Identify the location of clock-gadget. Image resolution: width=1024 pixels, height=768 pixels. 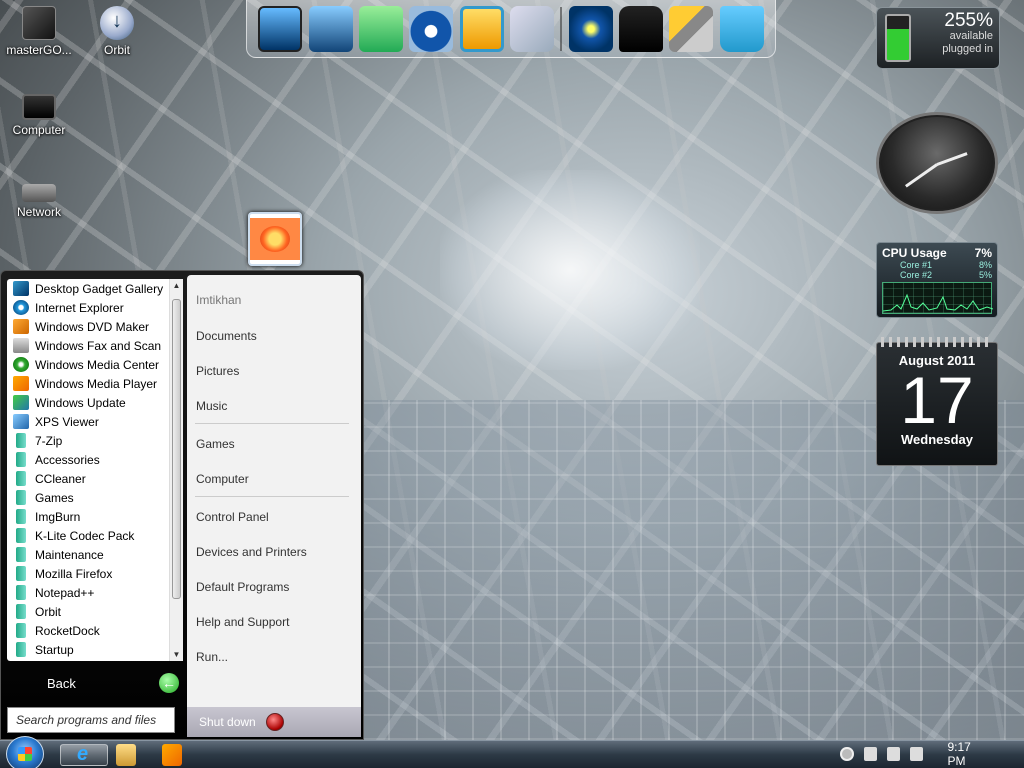
(937, 163).